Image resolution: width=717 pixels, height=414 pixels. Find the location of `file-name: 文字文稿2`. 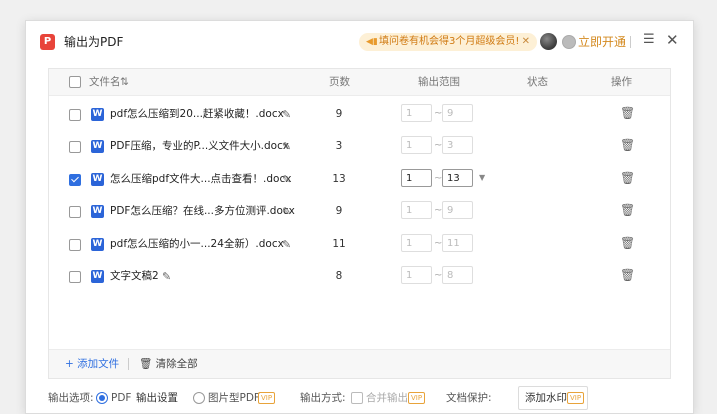

file-name: 文字文稿2 is located at coordinates (134, 276).